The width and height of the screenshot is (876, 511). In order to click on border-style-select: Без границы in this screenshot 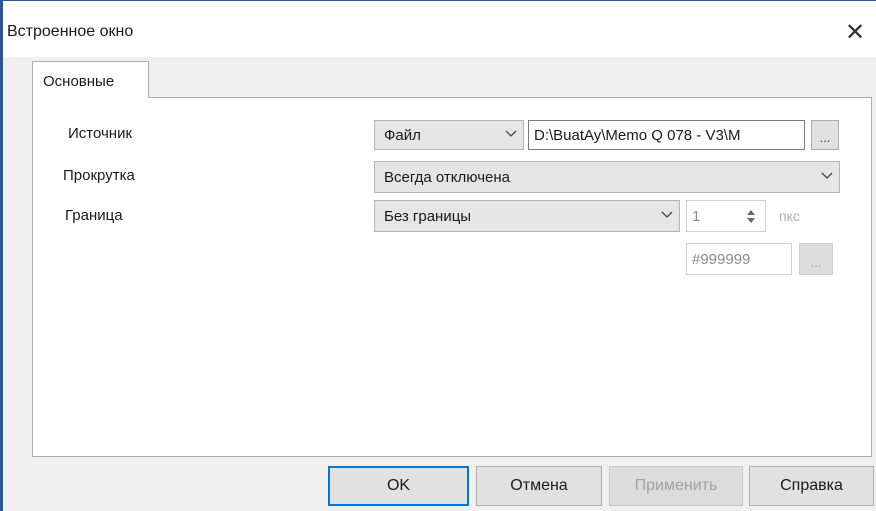, I will do `click(527, 216)`.